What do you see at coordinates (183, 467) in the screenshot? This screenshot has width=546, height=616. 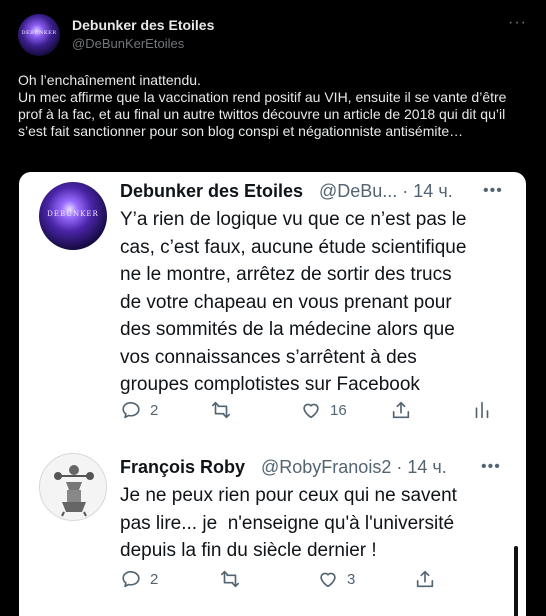 I see `embedded-author-name: François Roby` at bounding box center [183, 467].